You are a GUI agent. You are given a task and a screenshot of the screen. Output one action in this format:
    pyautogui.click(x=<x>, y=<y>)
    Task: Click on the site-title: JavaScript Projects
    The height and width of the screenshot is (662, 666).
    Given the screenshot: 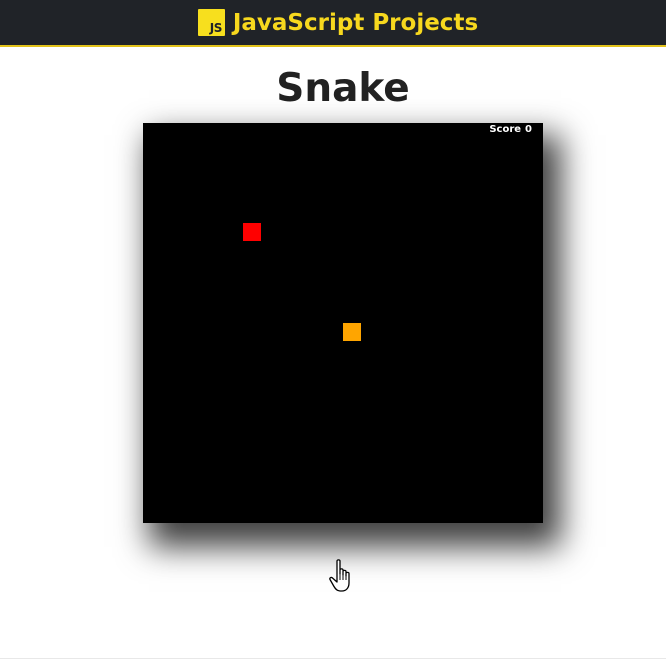 What is the action you would take?
    pyautogui.click(x=355, y=22)
    